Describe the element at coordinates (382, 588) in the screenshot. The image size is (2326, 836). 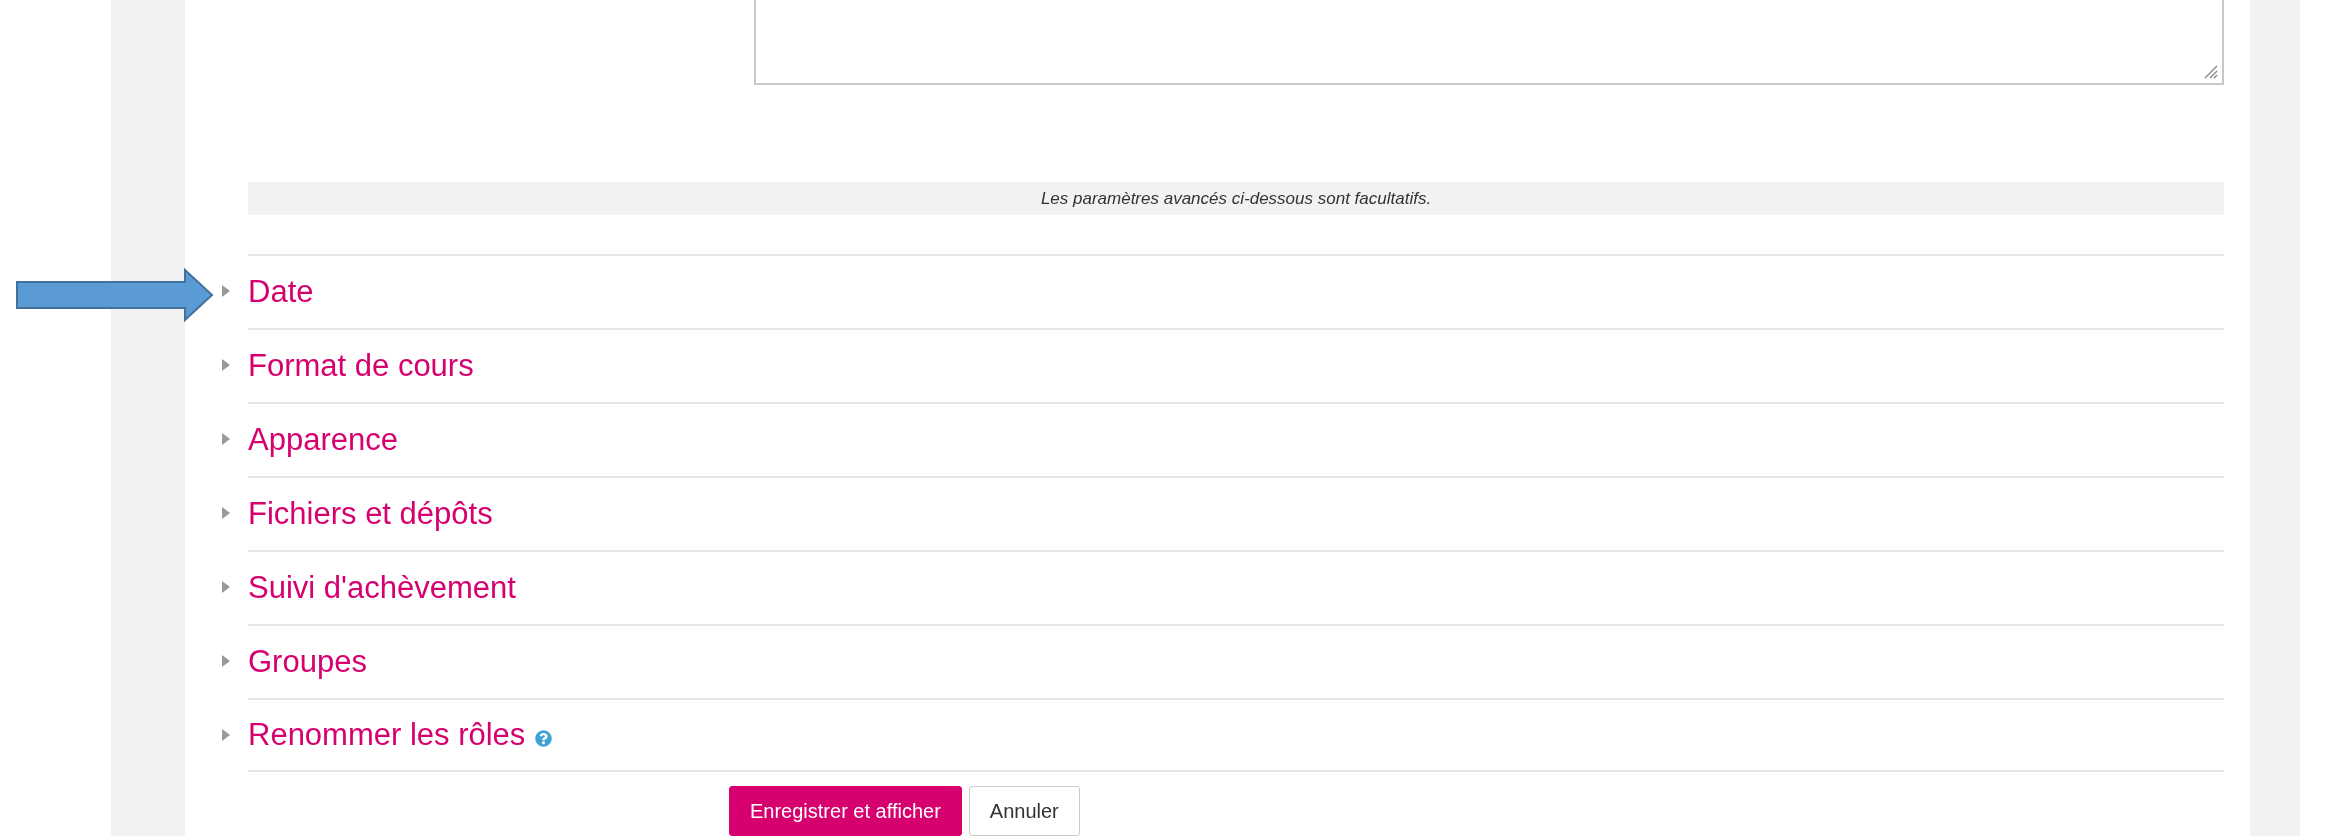
I see `section-link: Suivi d'achèvement` at that location.